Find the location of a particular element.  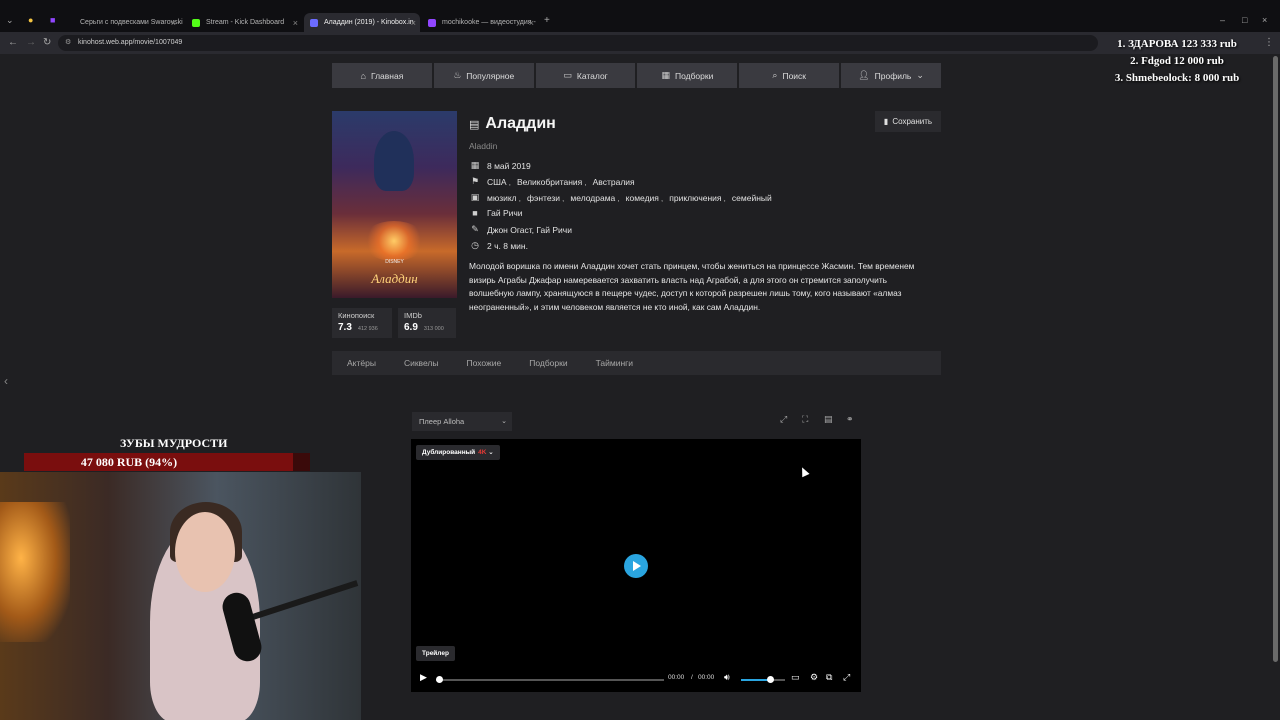

play-icon: ▶ is located at coordinates (423, 677).